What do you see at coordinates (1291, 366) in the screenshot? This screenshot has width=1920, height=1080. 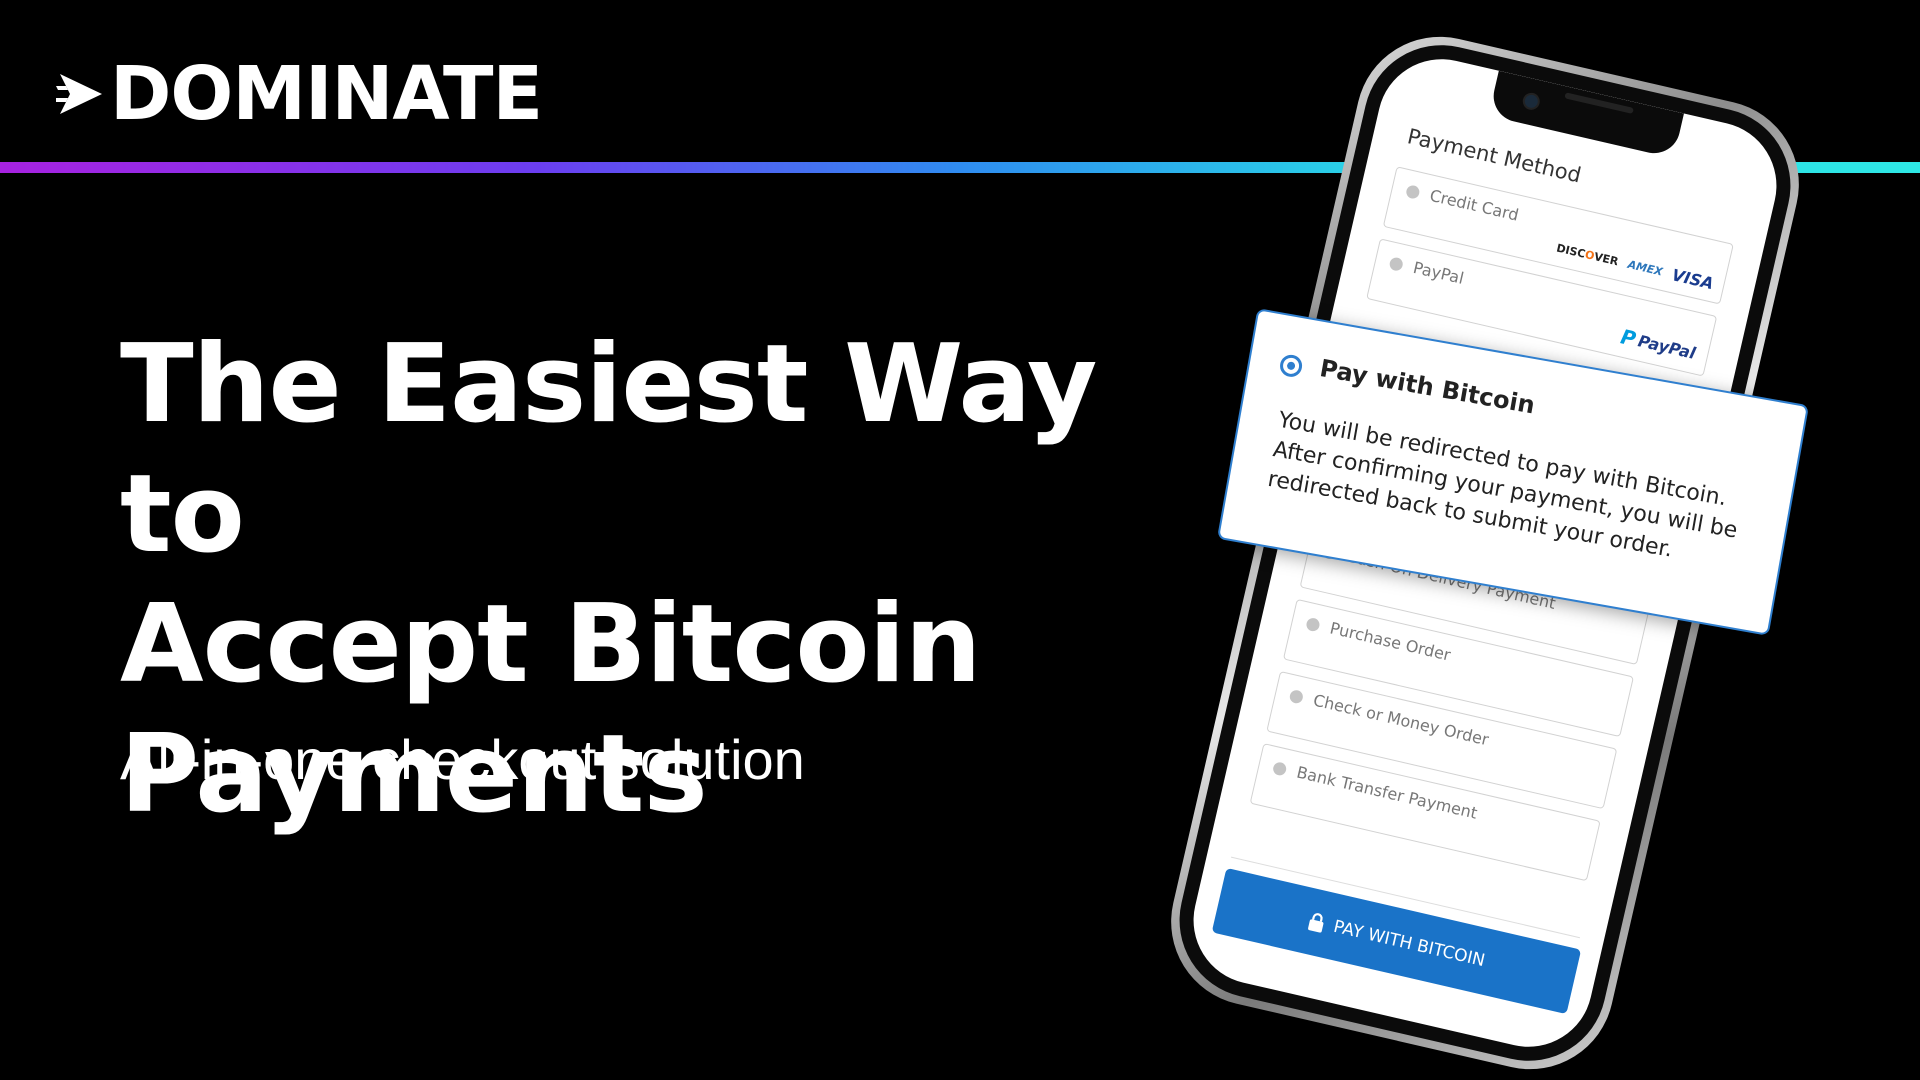 I see `radio-selected-icon` at bounding box center [1291, 366].